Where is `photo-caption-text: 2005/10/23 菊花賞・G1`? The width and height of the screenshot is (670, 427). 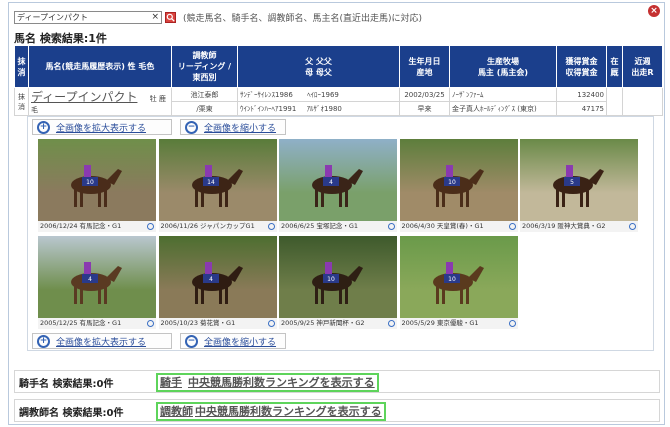
photo-caption-text: 2005/10/23 菊花賞・G1 is located at coordinates (198, 323).